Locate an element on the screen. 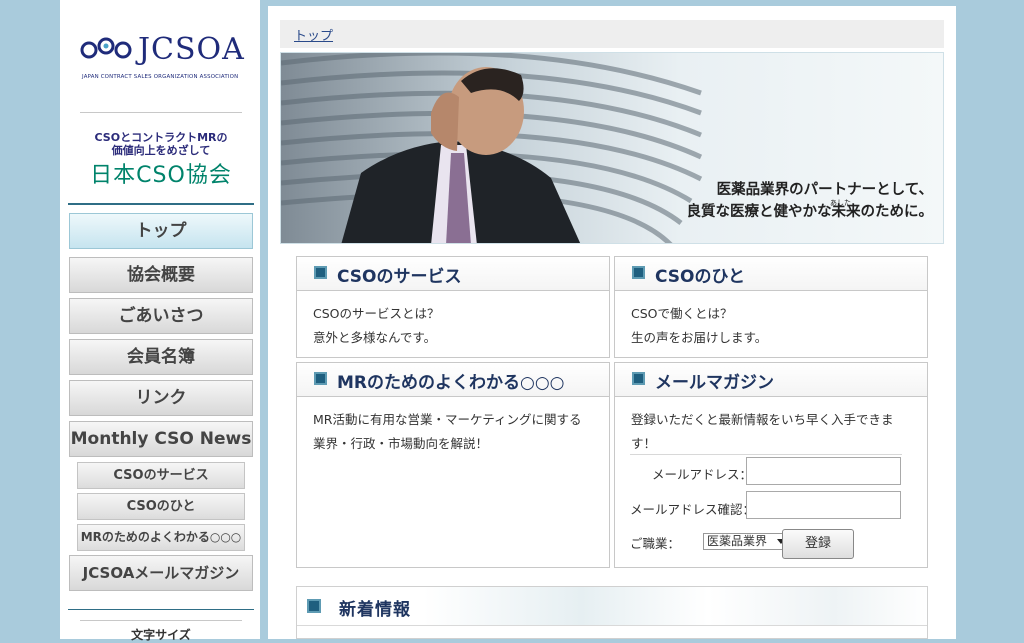  card-title: MRのためのよくわかる○○○ is located at coordinates (451, 380).